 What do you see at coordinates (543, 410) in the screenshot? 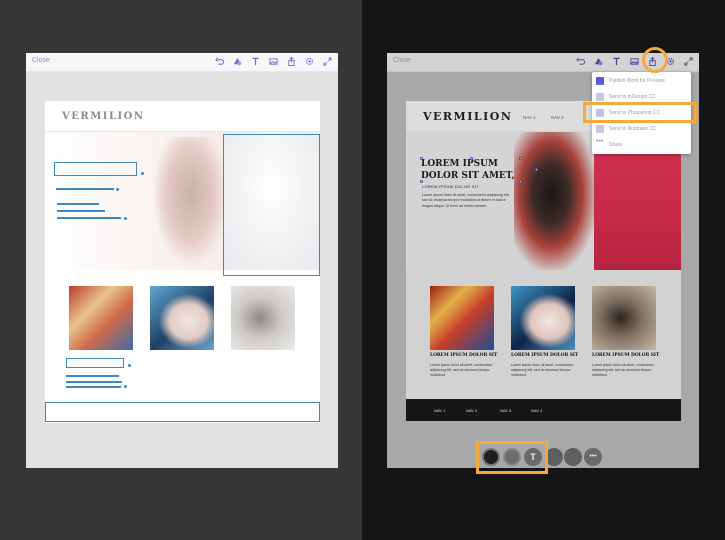
I see `footer-bar: NAV 1 NAV 2 NAV 3 NAV 4` at bounding box center [543, 410].